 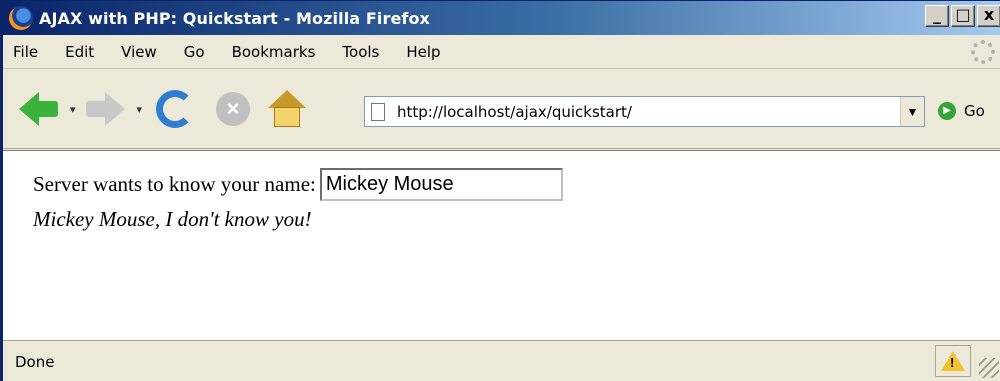 I want to click on throbber-icon, so click(x=983, y=52).